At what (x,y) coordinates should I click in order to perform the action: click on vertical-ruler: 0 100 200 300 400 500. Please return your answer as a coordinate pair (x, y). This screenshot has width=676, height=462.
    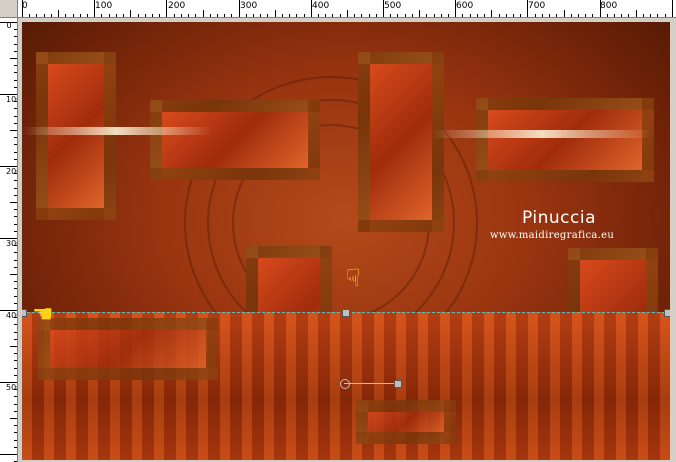
    Looking at the image, I should click on (9, 240).